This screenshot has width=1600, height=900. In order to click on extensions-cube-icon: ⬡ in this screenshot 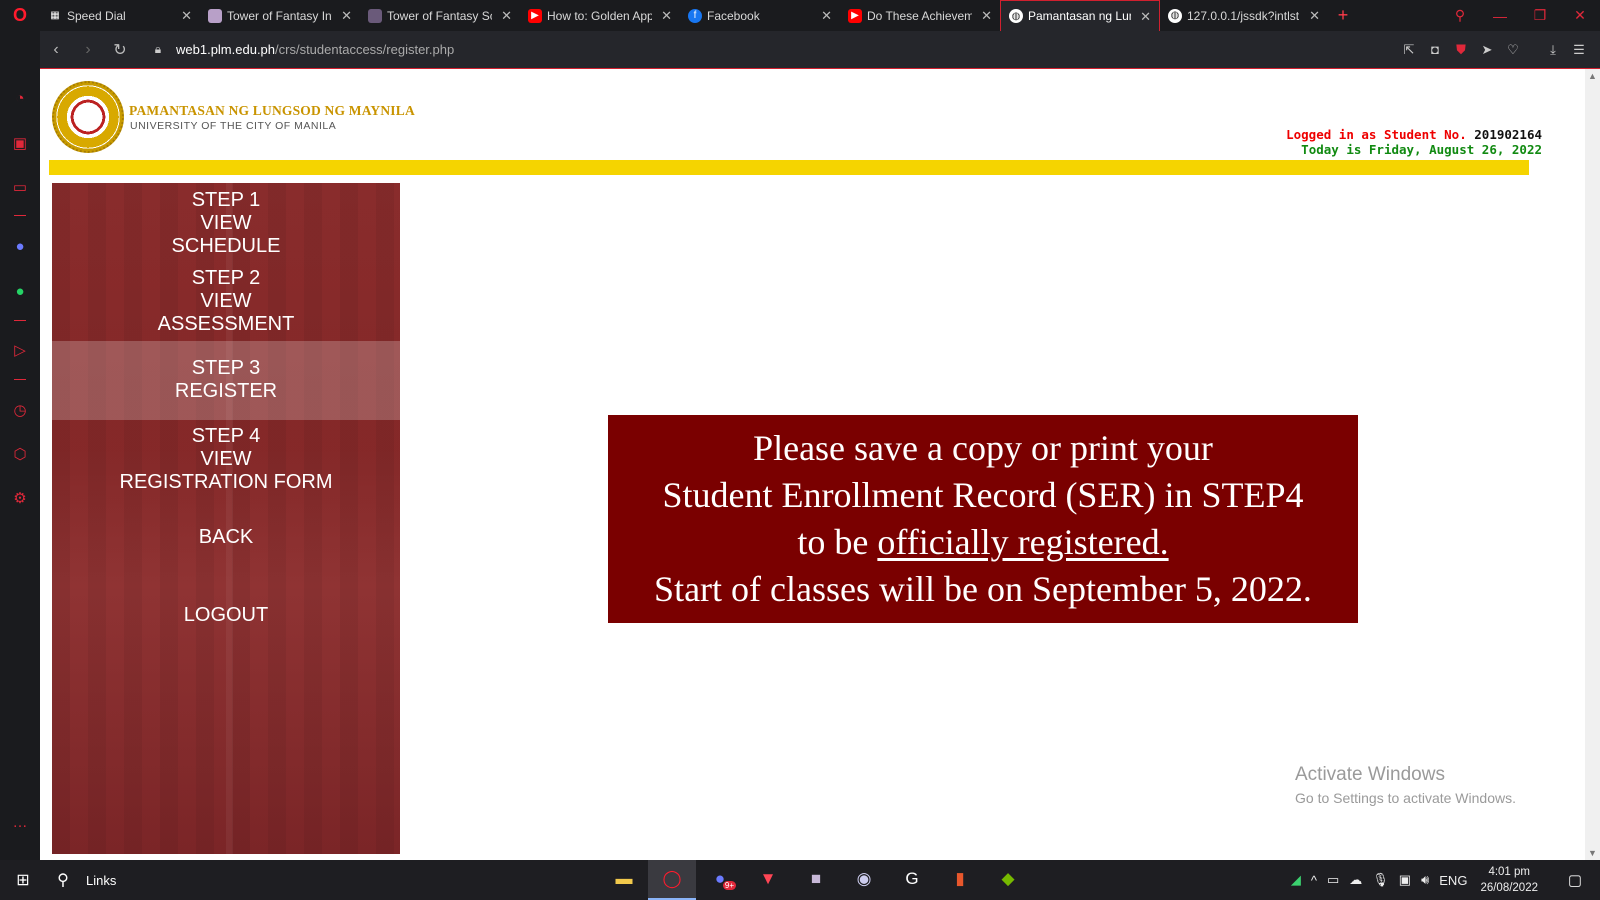, I will do `click(20, 454)`.